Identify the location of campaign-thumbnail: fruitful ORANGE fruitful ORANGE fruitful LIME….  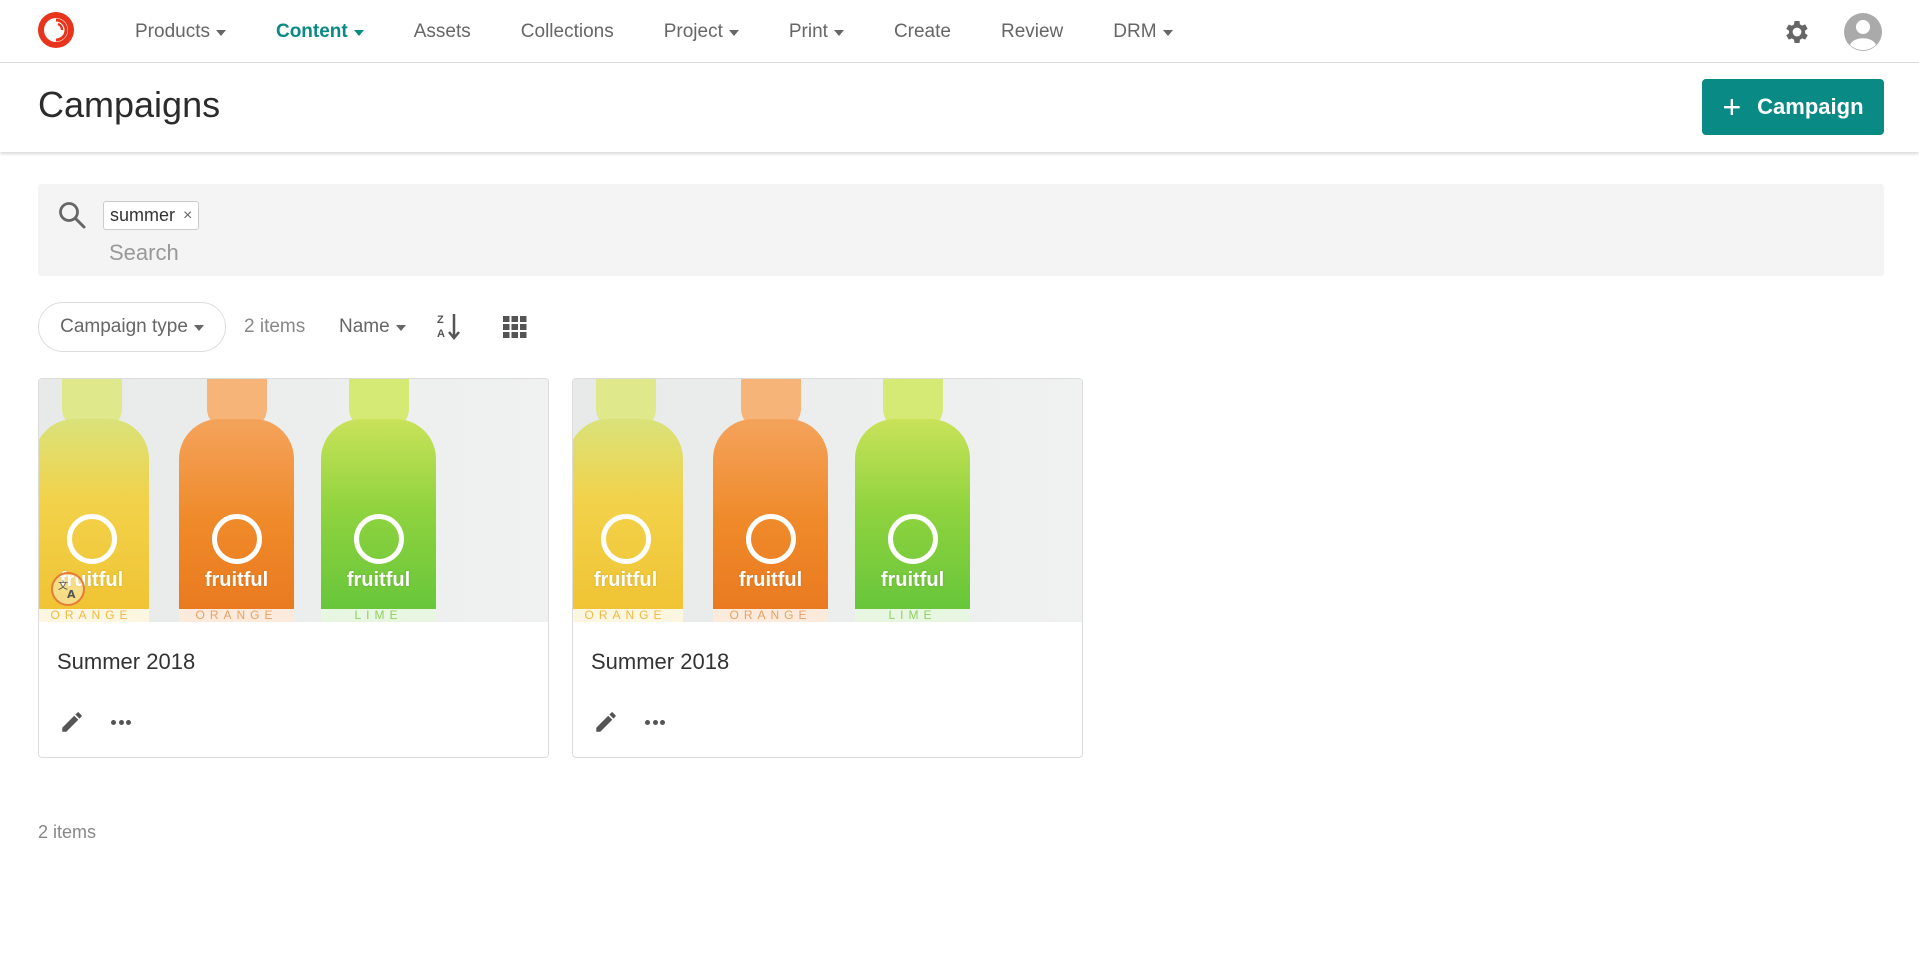
(293, 500).